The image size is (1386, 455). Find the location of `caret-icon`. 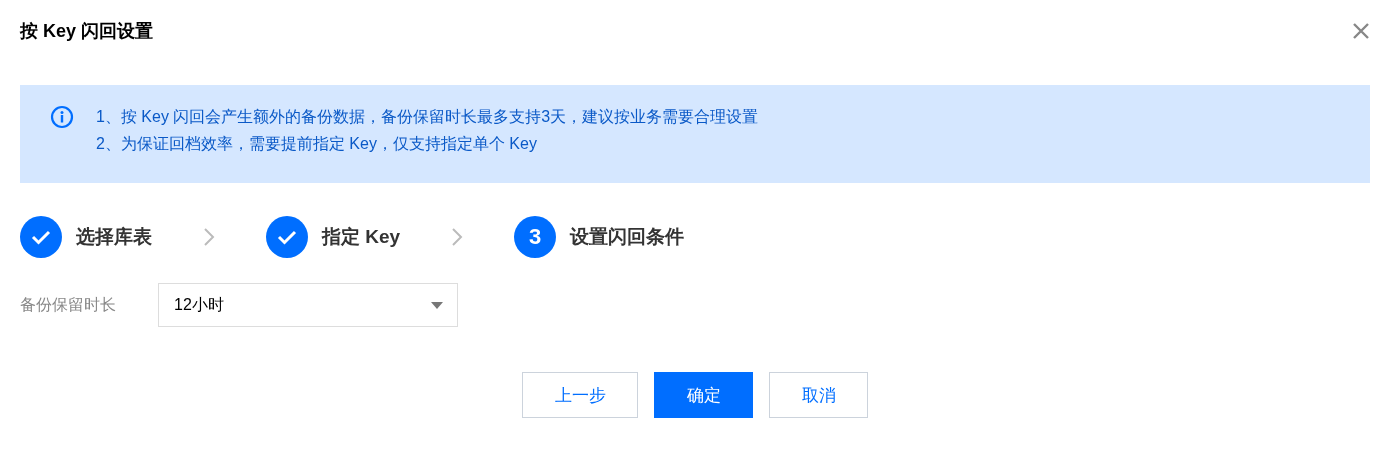

caret-icon is located at coordinates (437, 305).